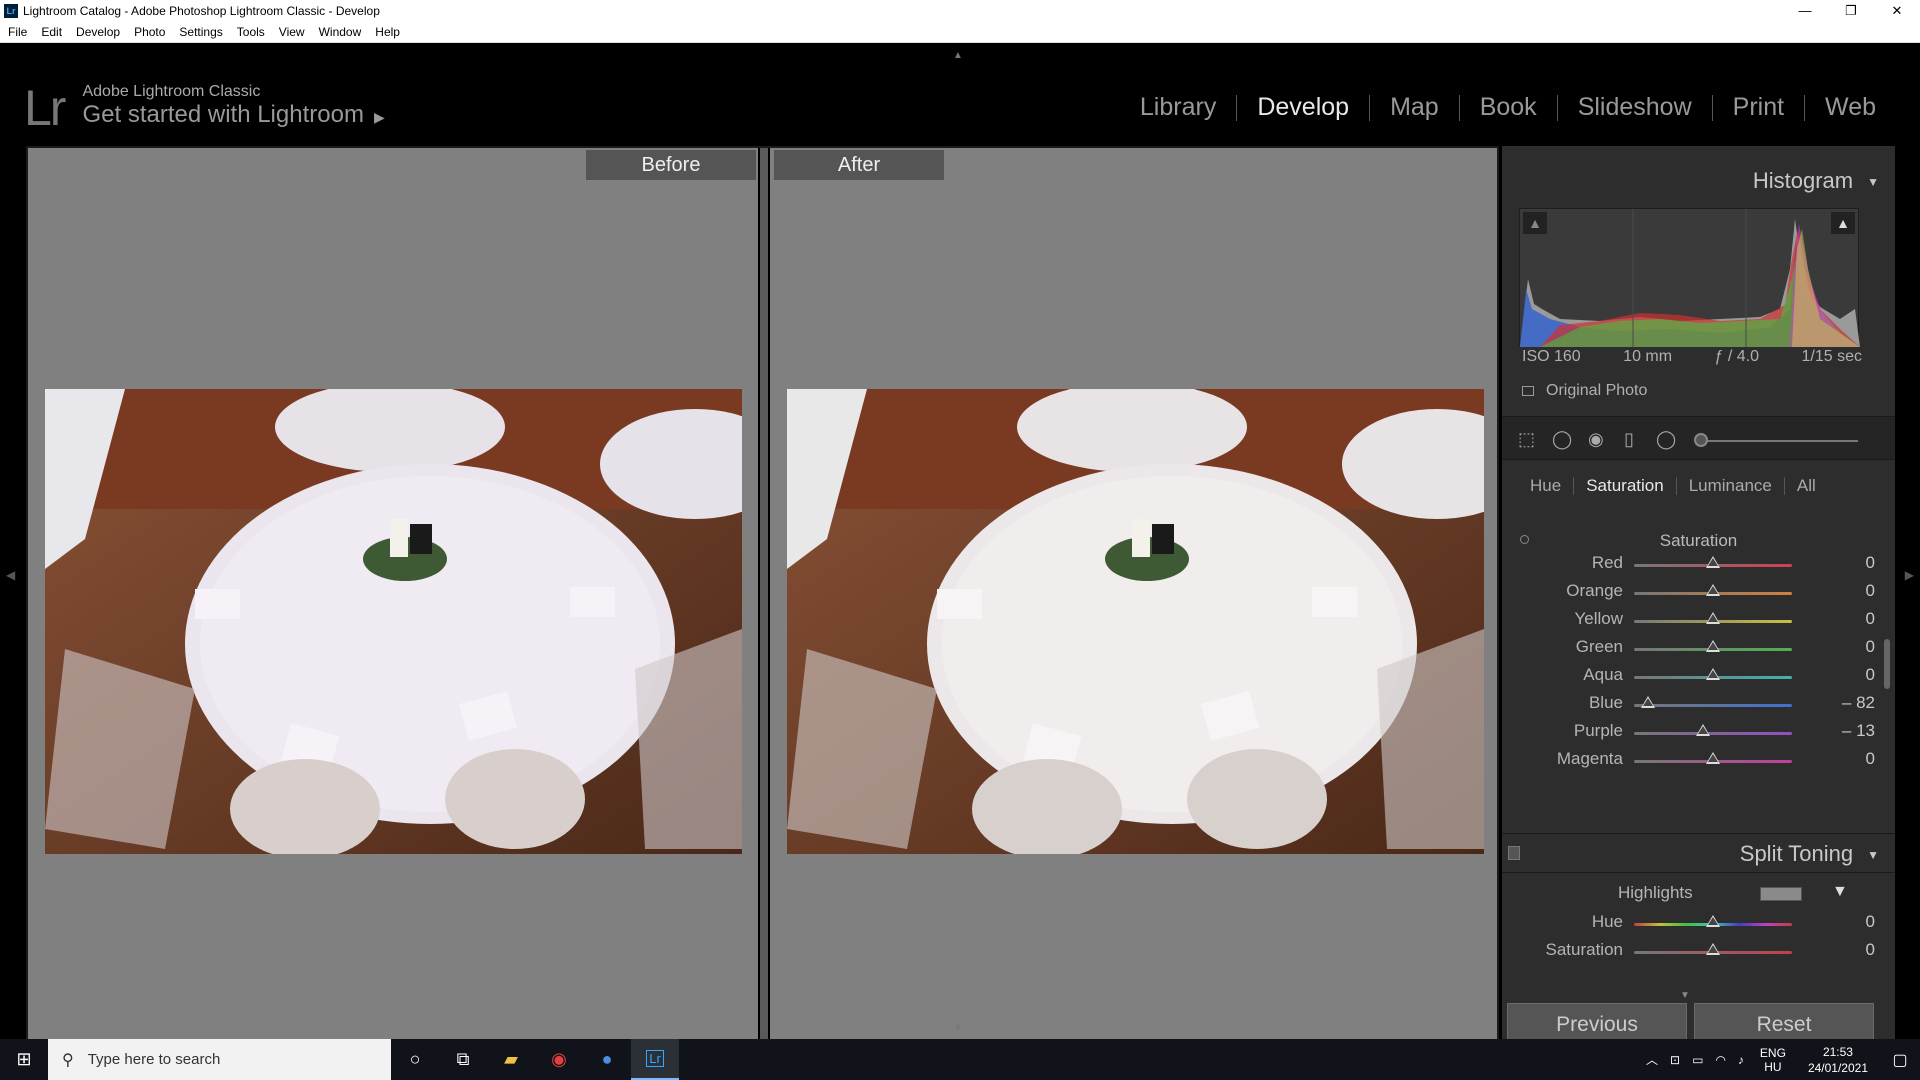 The width and height of the screenshot is (1920, 1080). What do you see at coordinates (1508, 107) in the screenshot?
I see `module-book: Book` at bounding box center [1508, 107].